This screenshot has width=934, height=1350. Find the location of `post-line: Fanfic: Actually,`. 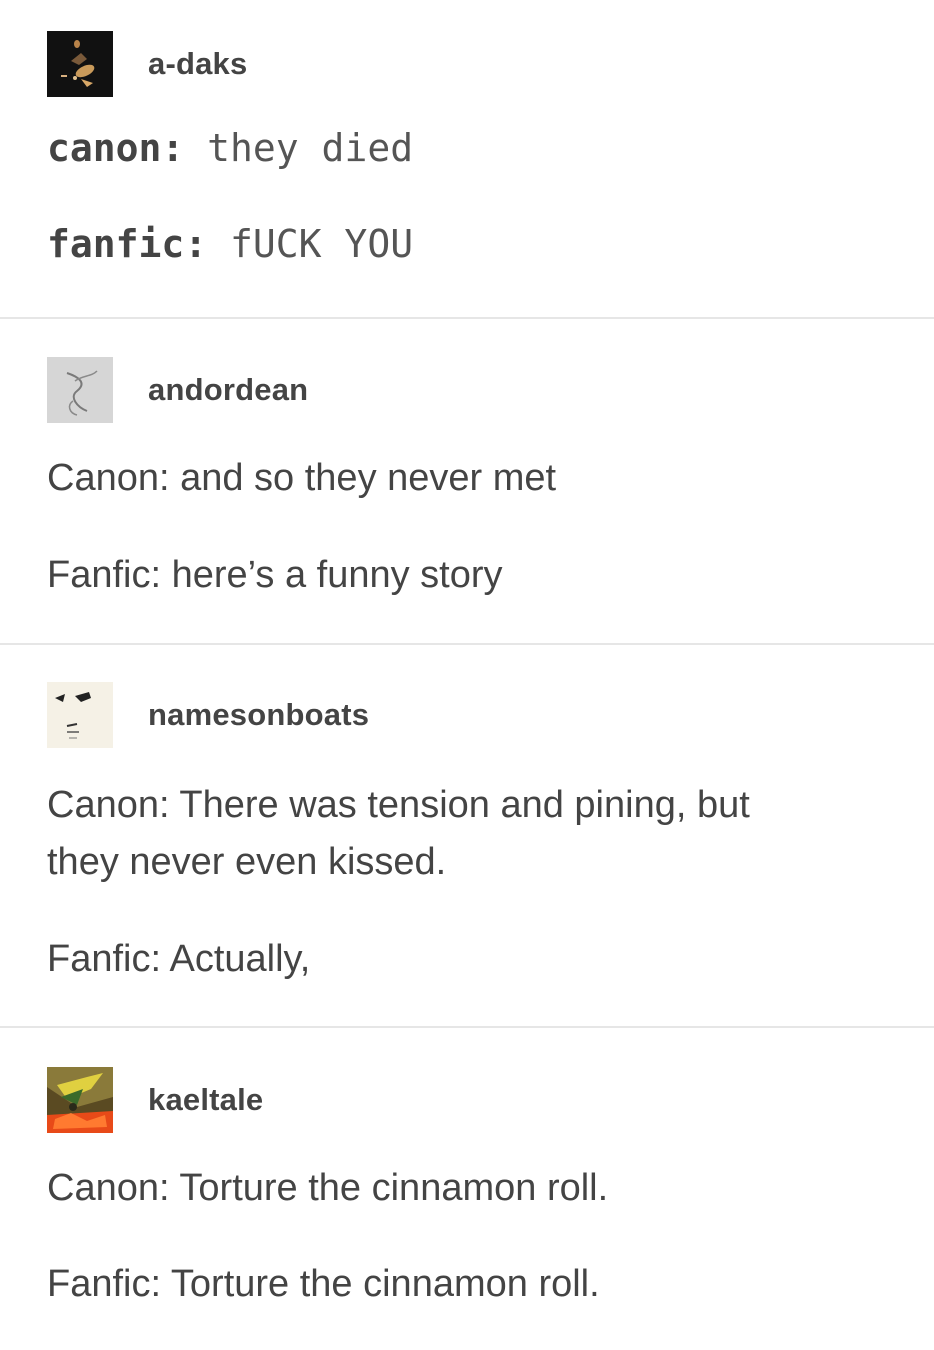

post-line: Fanfic: Actually, is located at coordinates (179, 959).